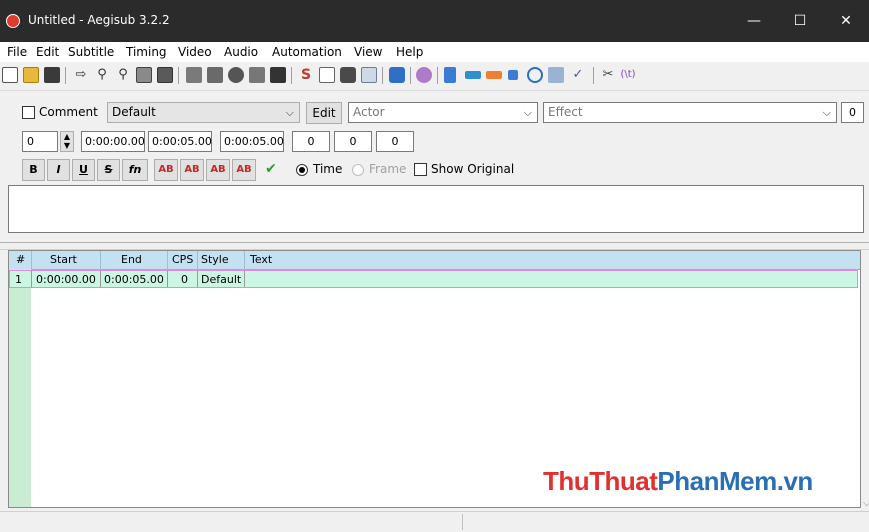  What do you see at coordinates (494, 75) in the screenshot?
I see `shift-times-icon` at bounding box center [494, 75].